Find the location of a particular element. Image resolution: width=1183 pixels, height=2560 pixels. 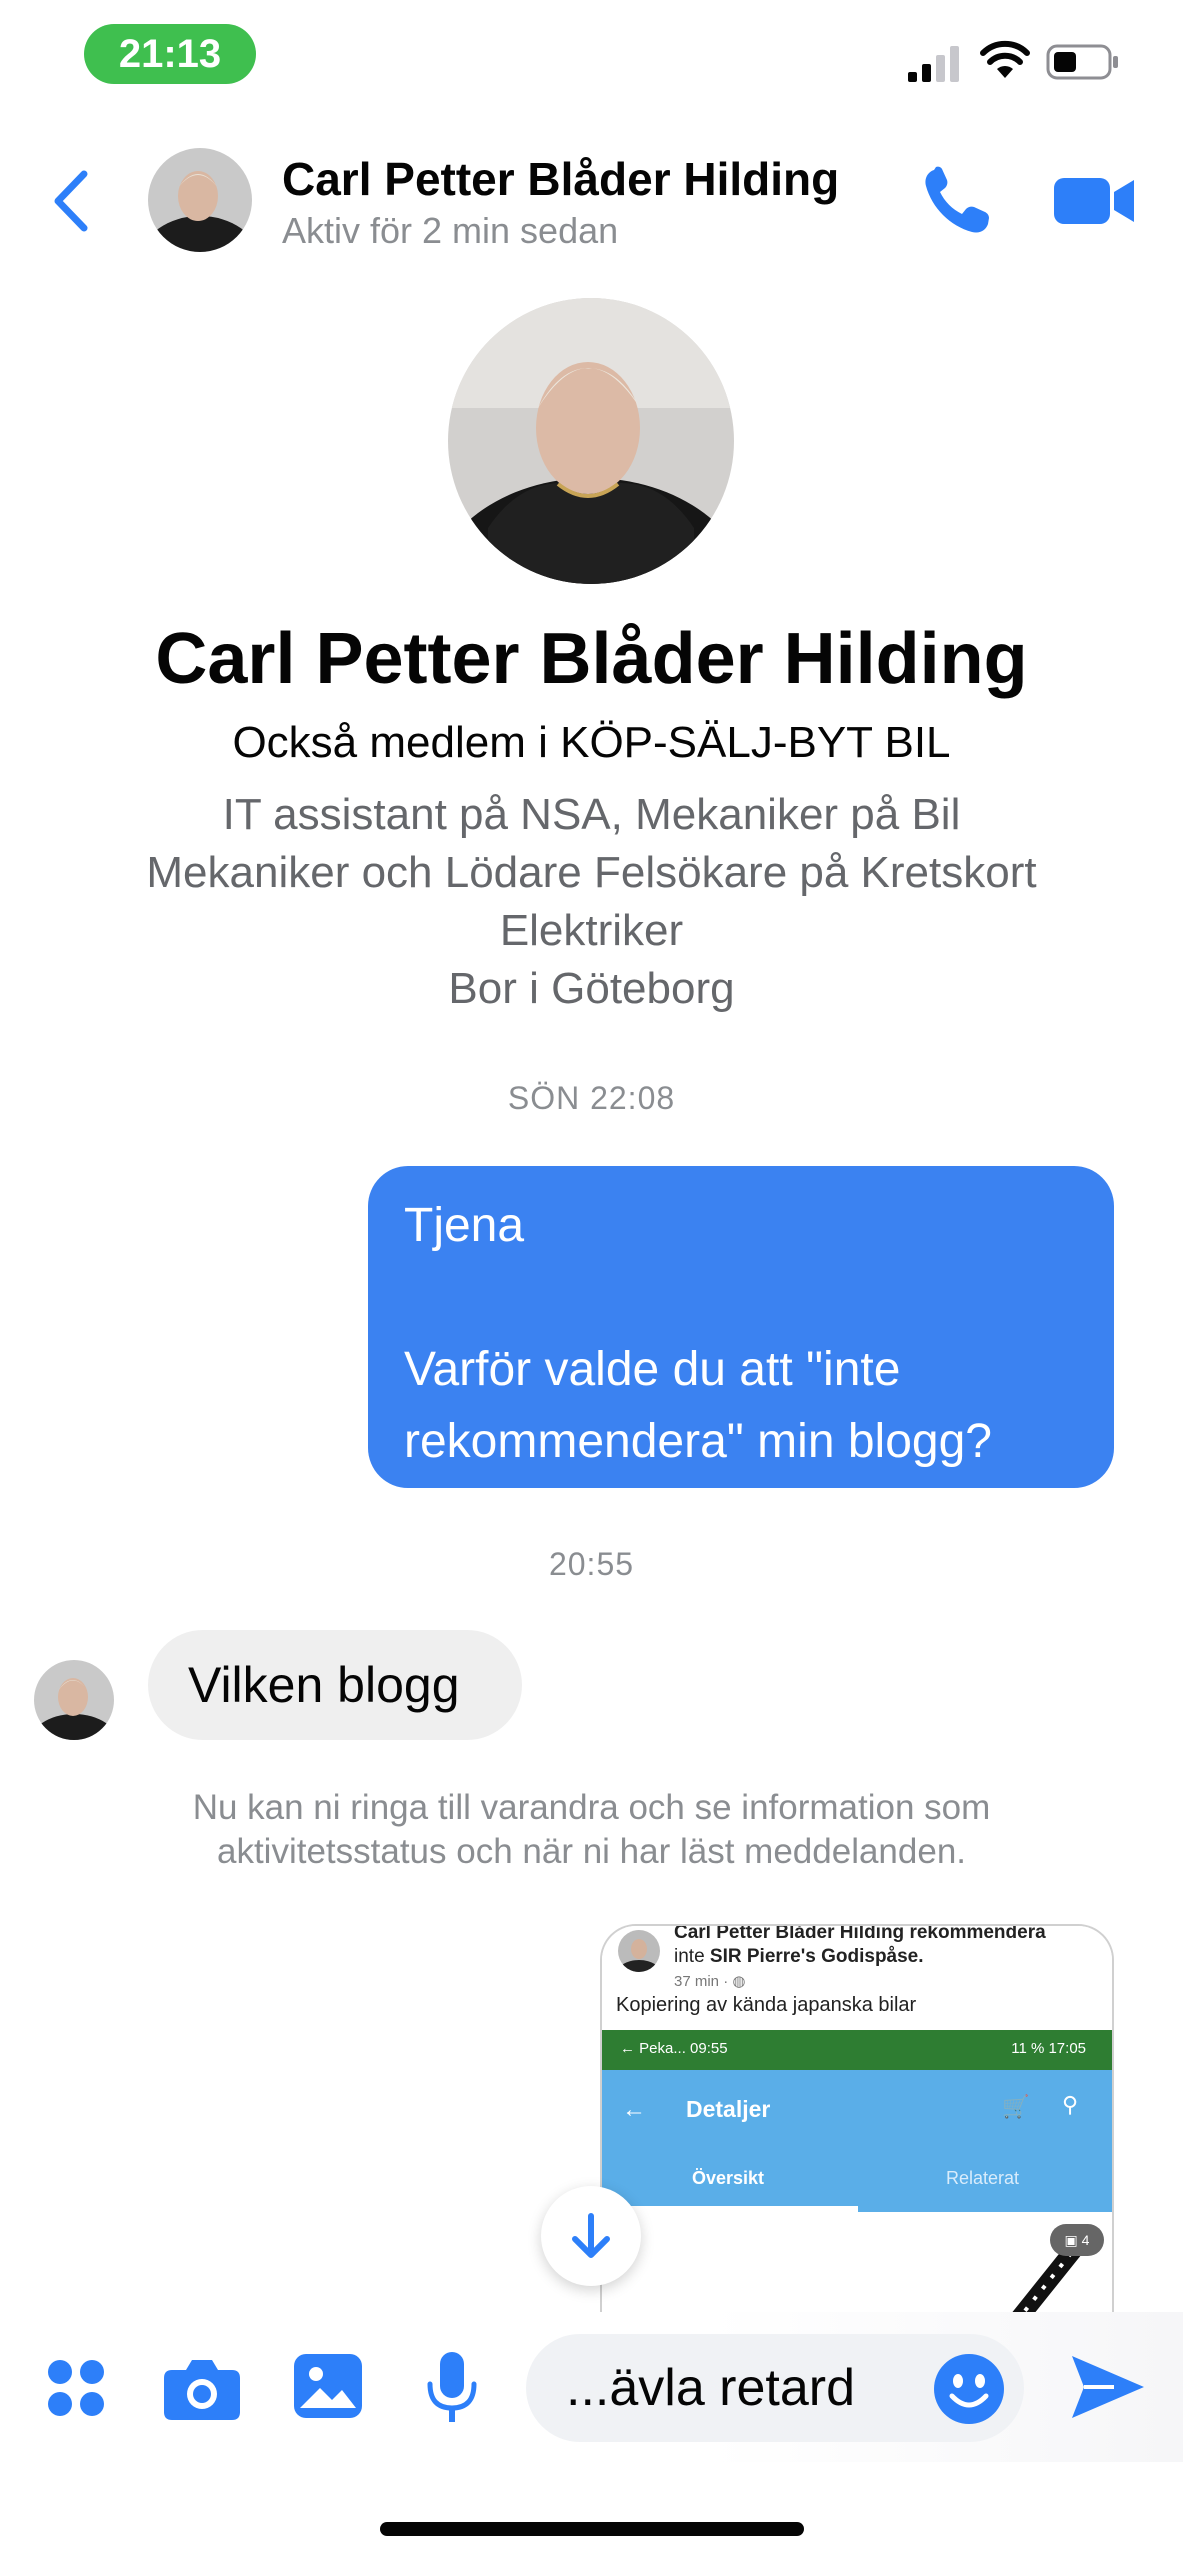

message-input-text: ...ävla retard is located at coordinates (711, 2388).